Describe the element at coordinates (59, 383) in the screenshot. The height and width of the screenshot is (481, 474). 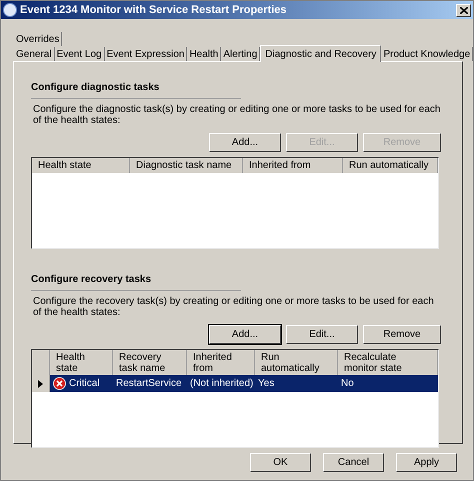
I see `error-icon` at that location.